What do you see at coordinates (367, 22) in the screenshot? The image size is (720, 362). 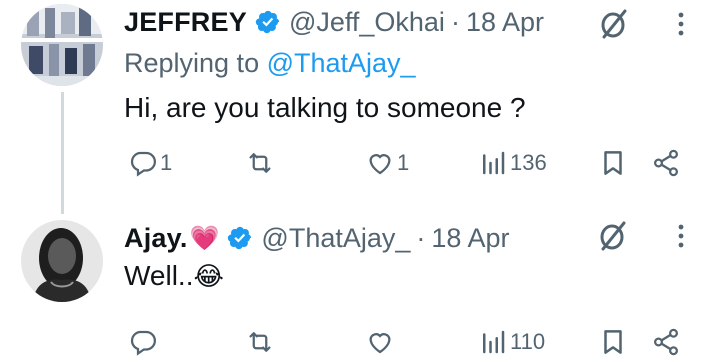 I see `author-handle: @Jeff_Okhai` at bounding box center [367, 22].